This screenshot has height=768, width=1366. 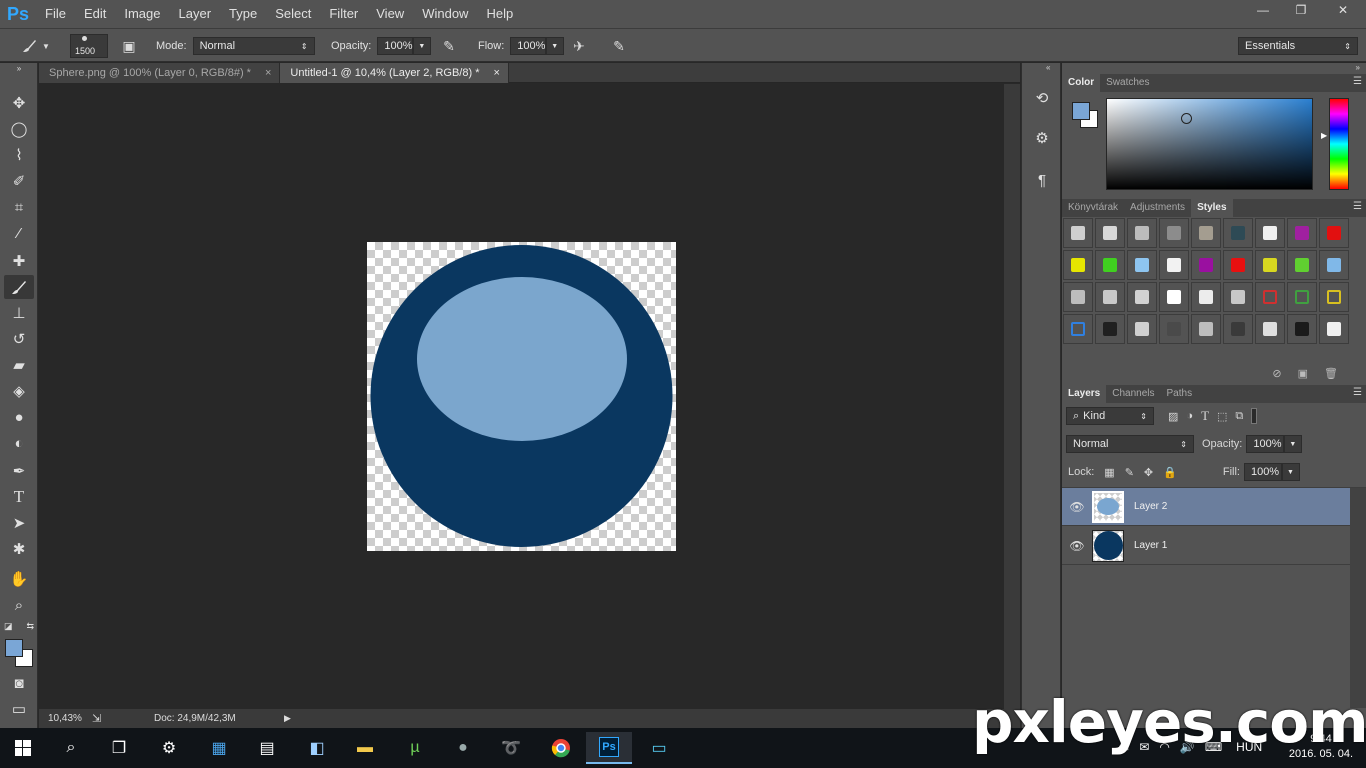 I want to click on lock-transparency-icon: ▦, so click(x=1109, y=472).